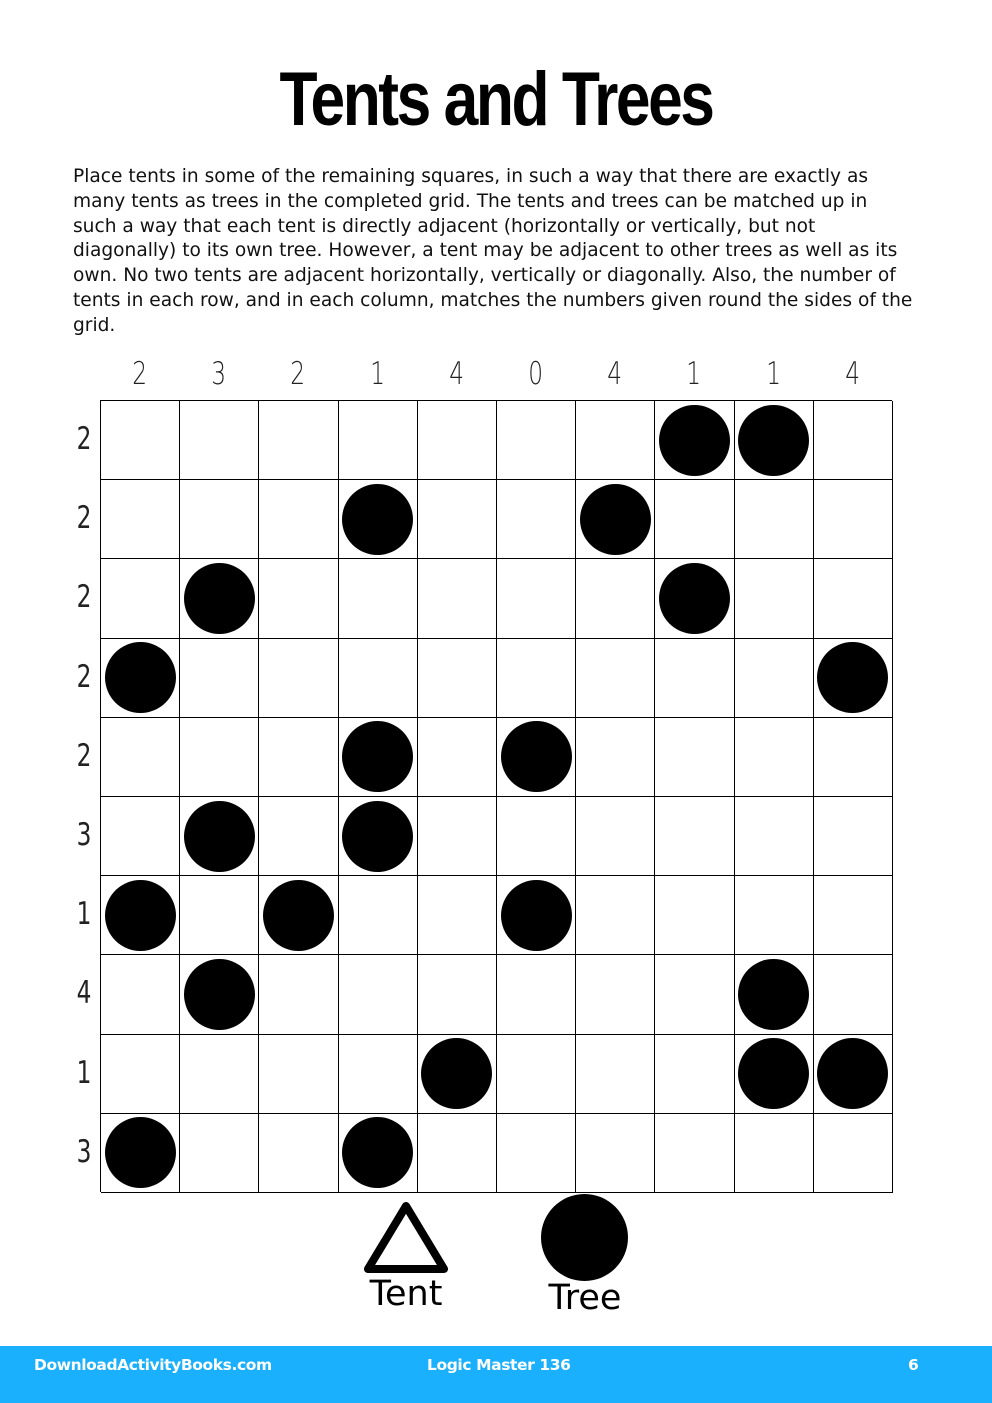 The height and width of the screenshot is (1403, 992). Describe the element at coordinates (153, 1365) in the screenshot. I see `footer-site-link: DownloadActivityBooks.com` at that location.